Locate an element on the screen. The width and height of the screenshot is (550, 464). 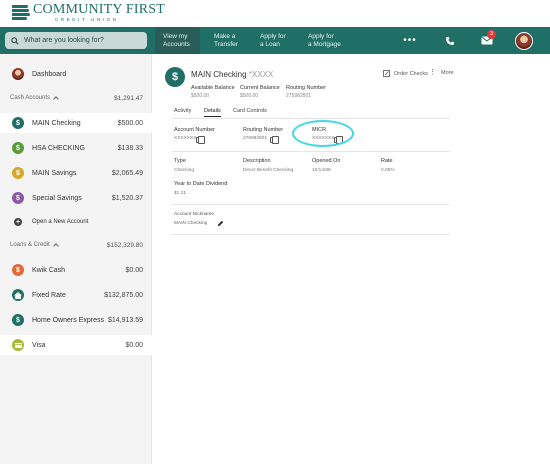
cash-accounts-section: Cash Accounts $1,291.47 is located at coordinates (76, 98).